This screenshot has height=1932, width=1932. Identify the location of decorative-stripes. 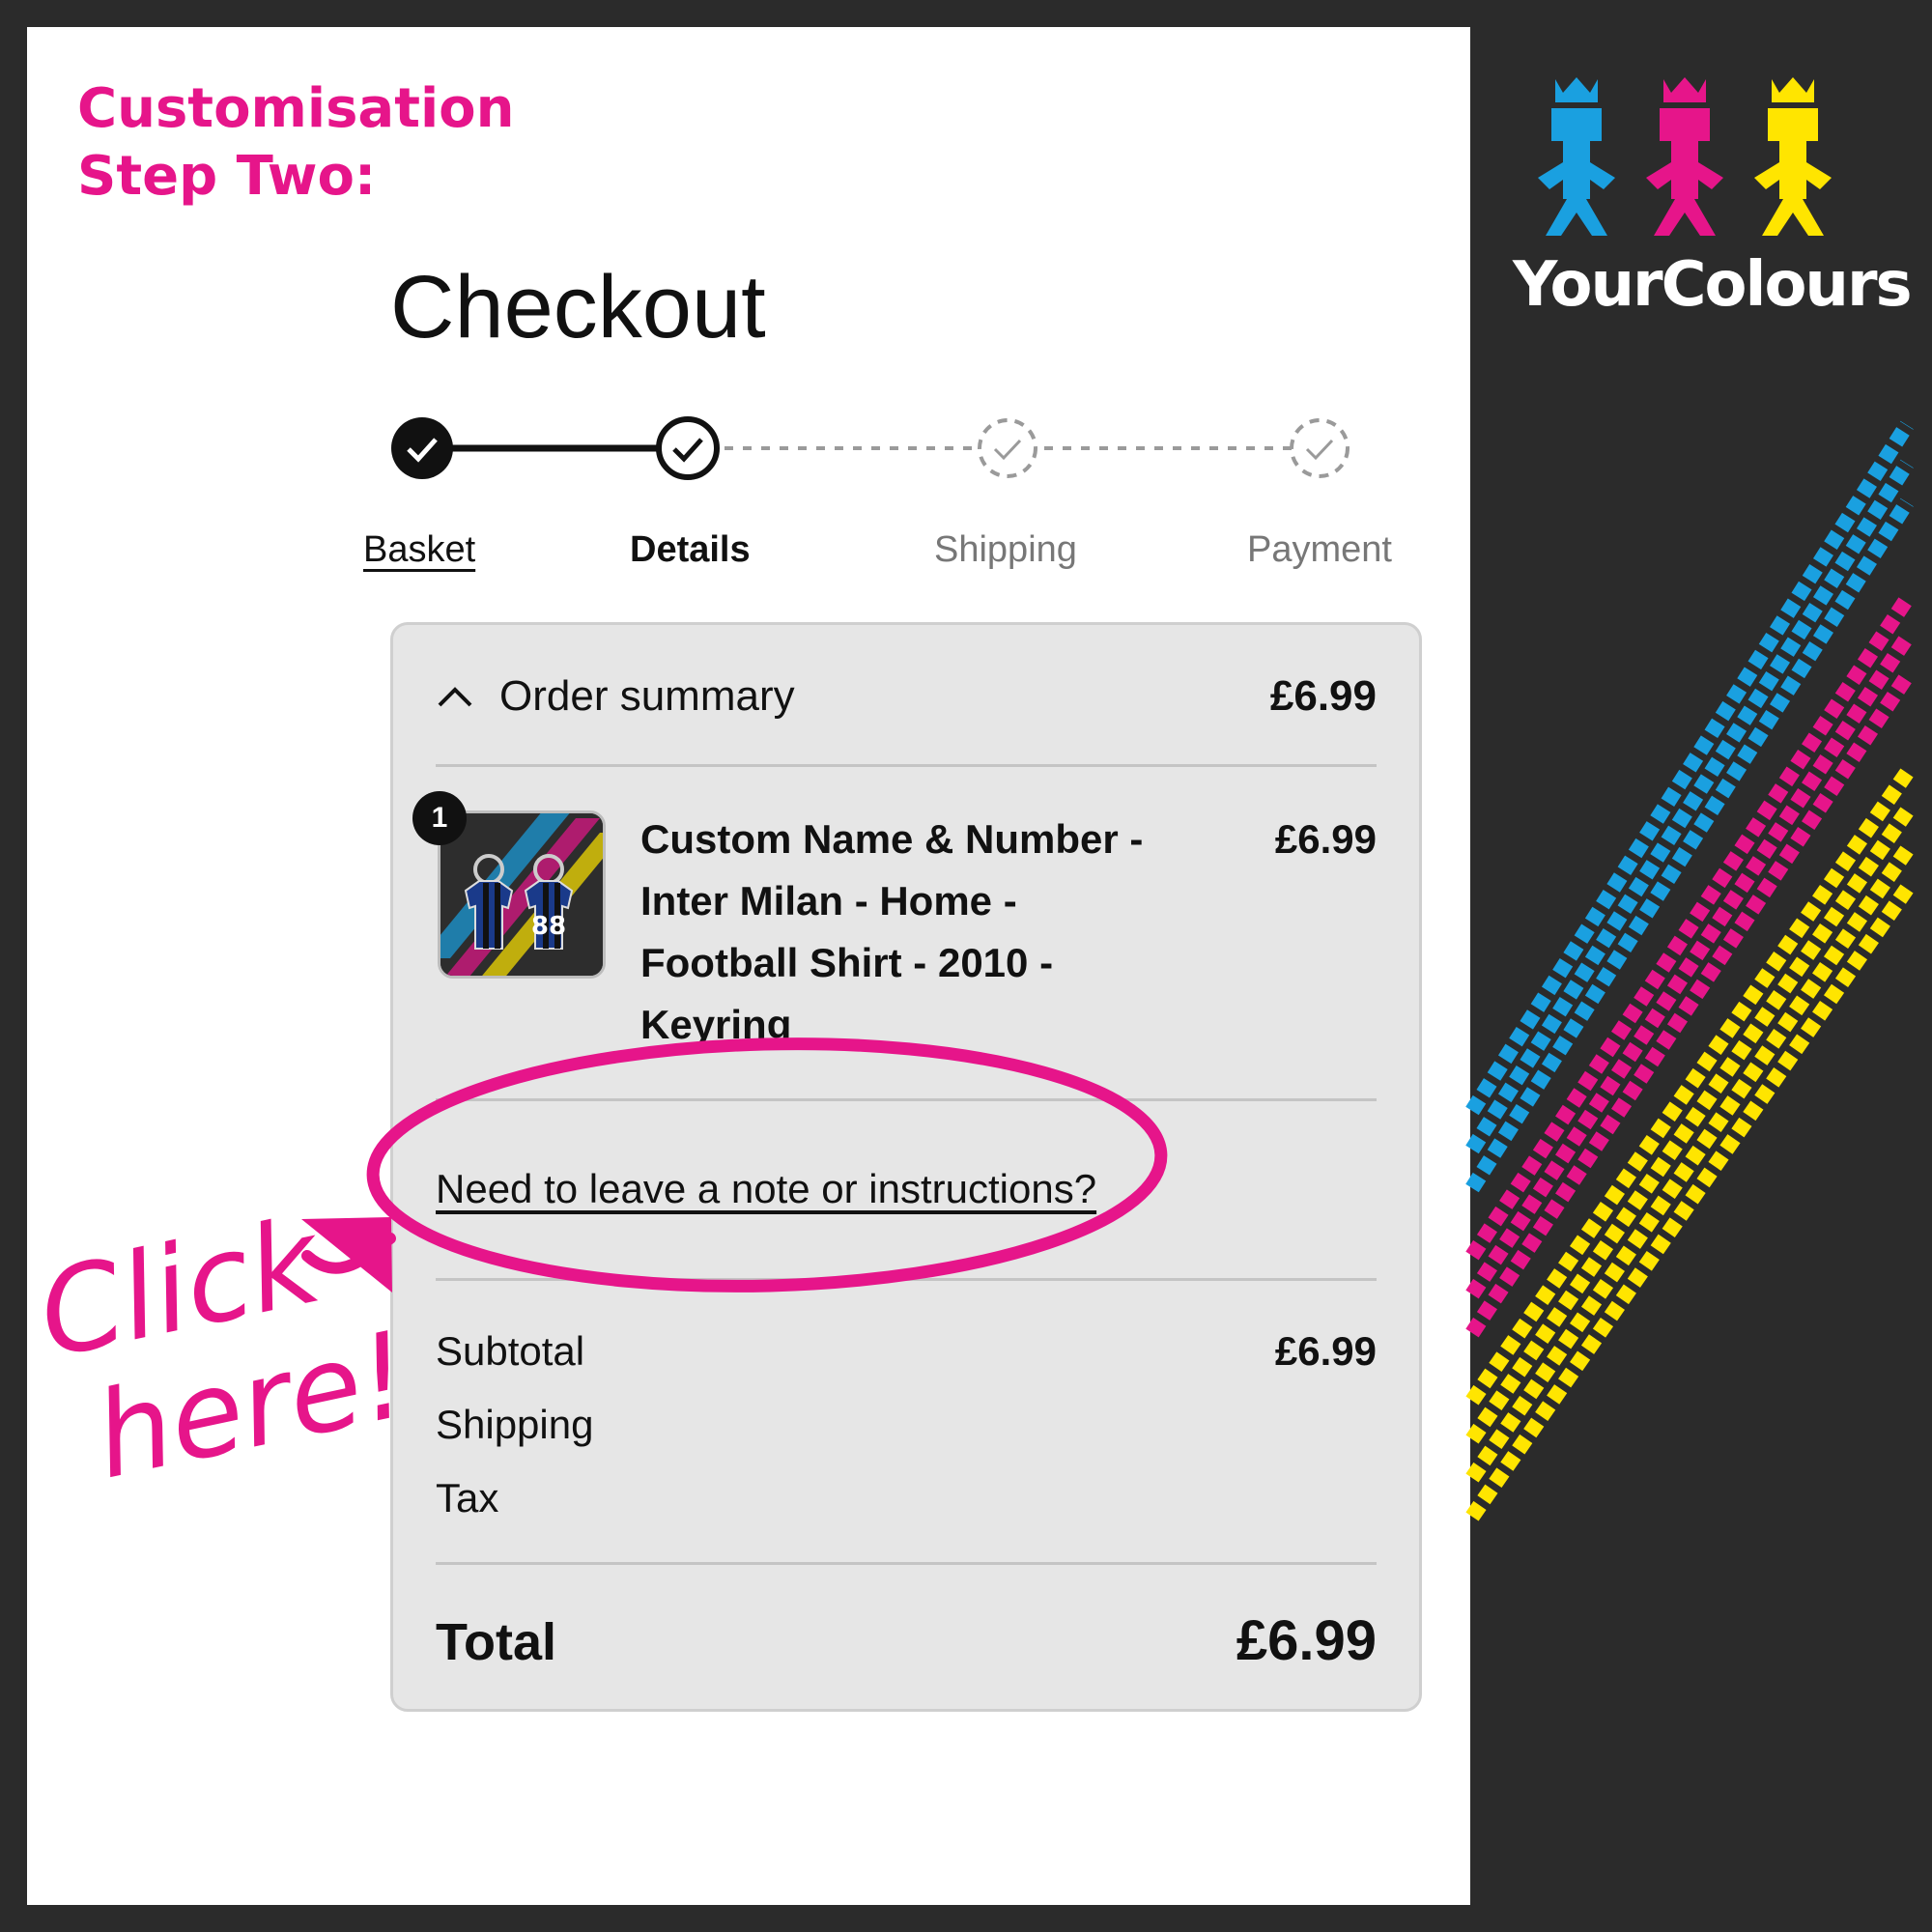
(1689, 970).